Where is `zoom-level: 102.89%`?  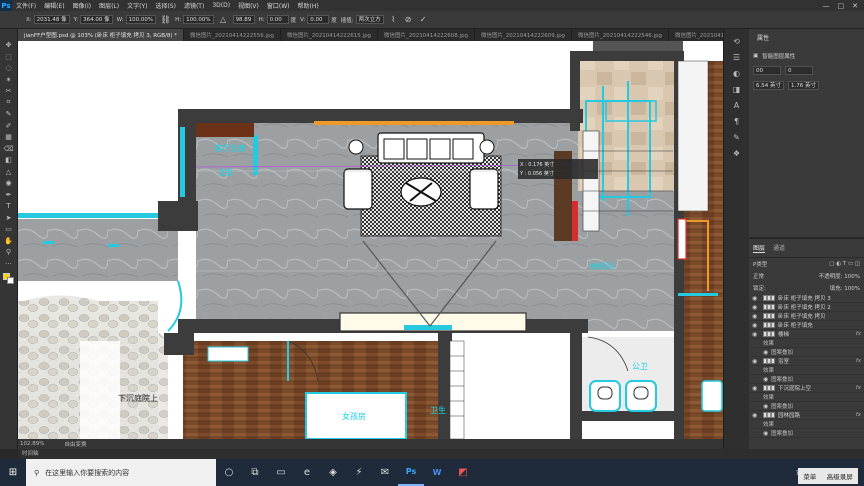 zoom-level: 102.89% is located at coordinates (32, 444).